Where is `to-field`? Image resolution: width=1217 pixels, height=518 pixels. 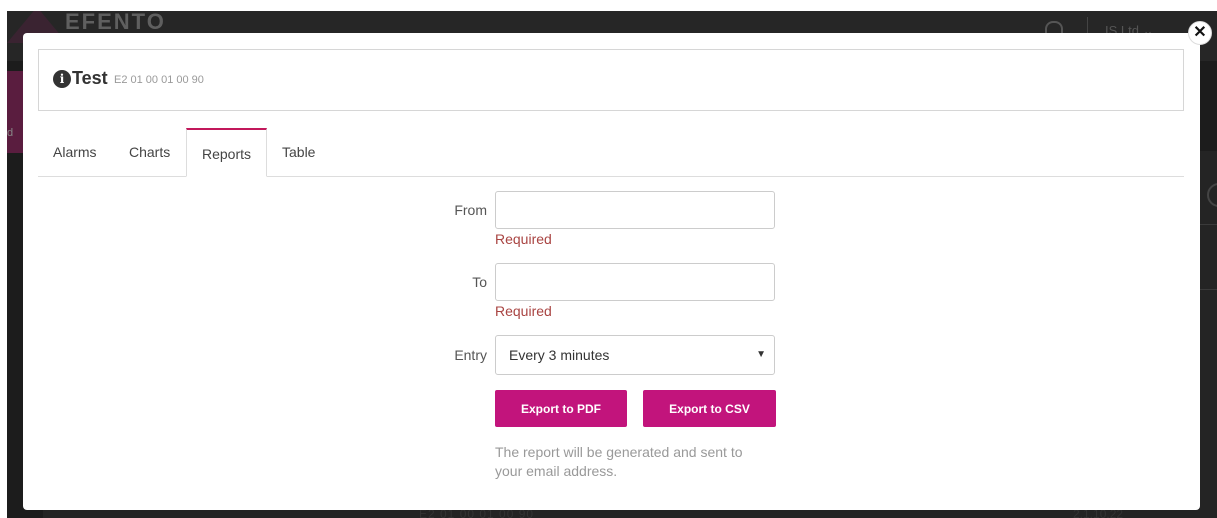
to-field is located at coordinates (635, 282).